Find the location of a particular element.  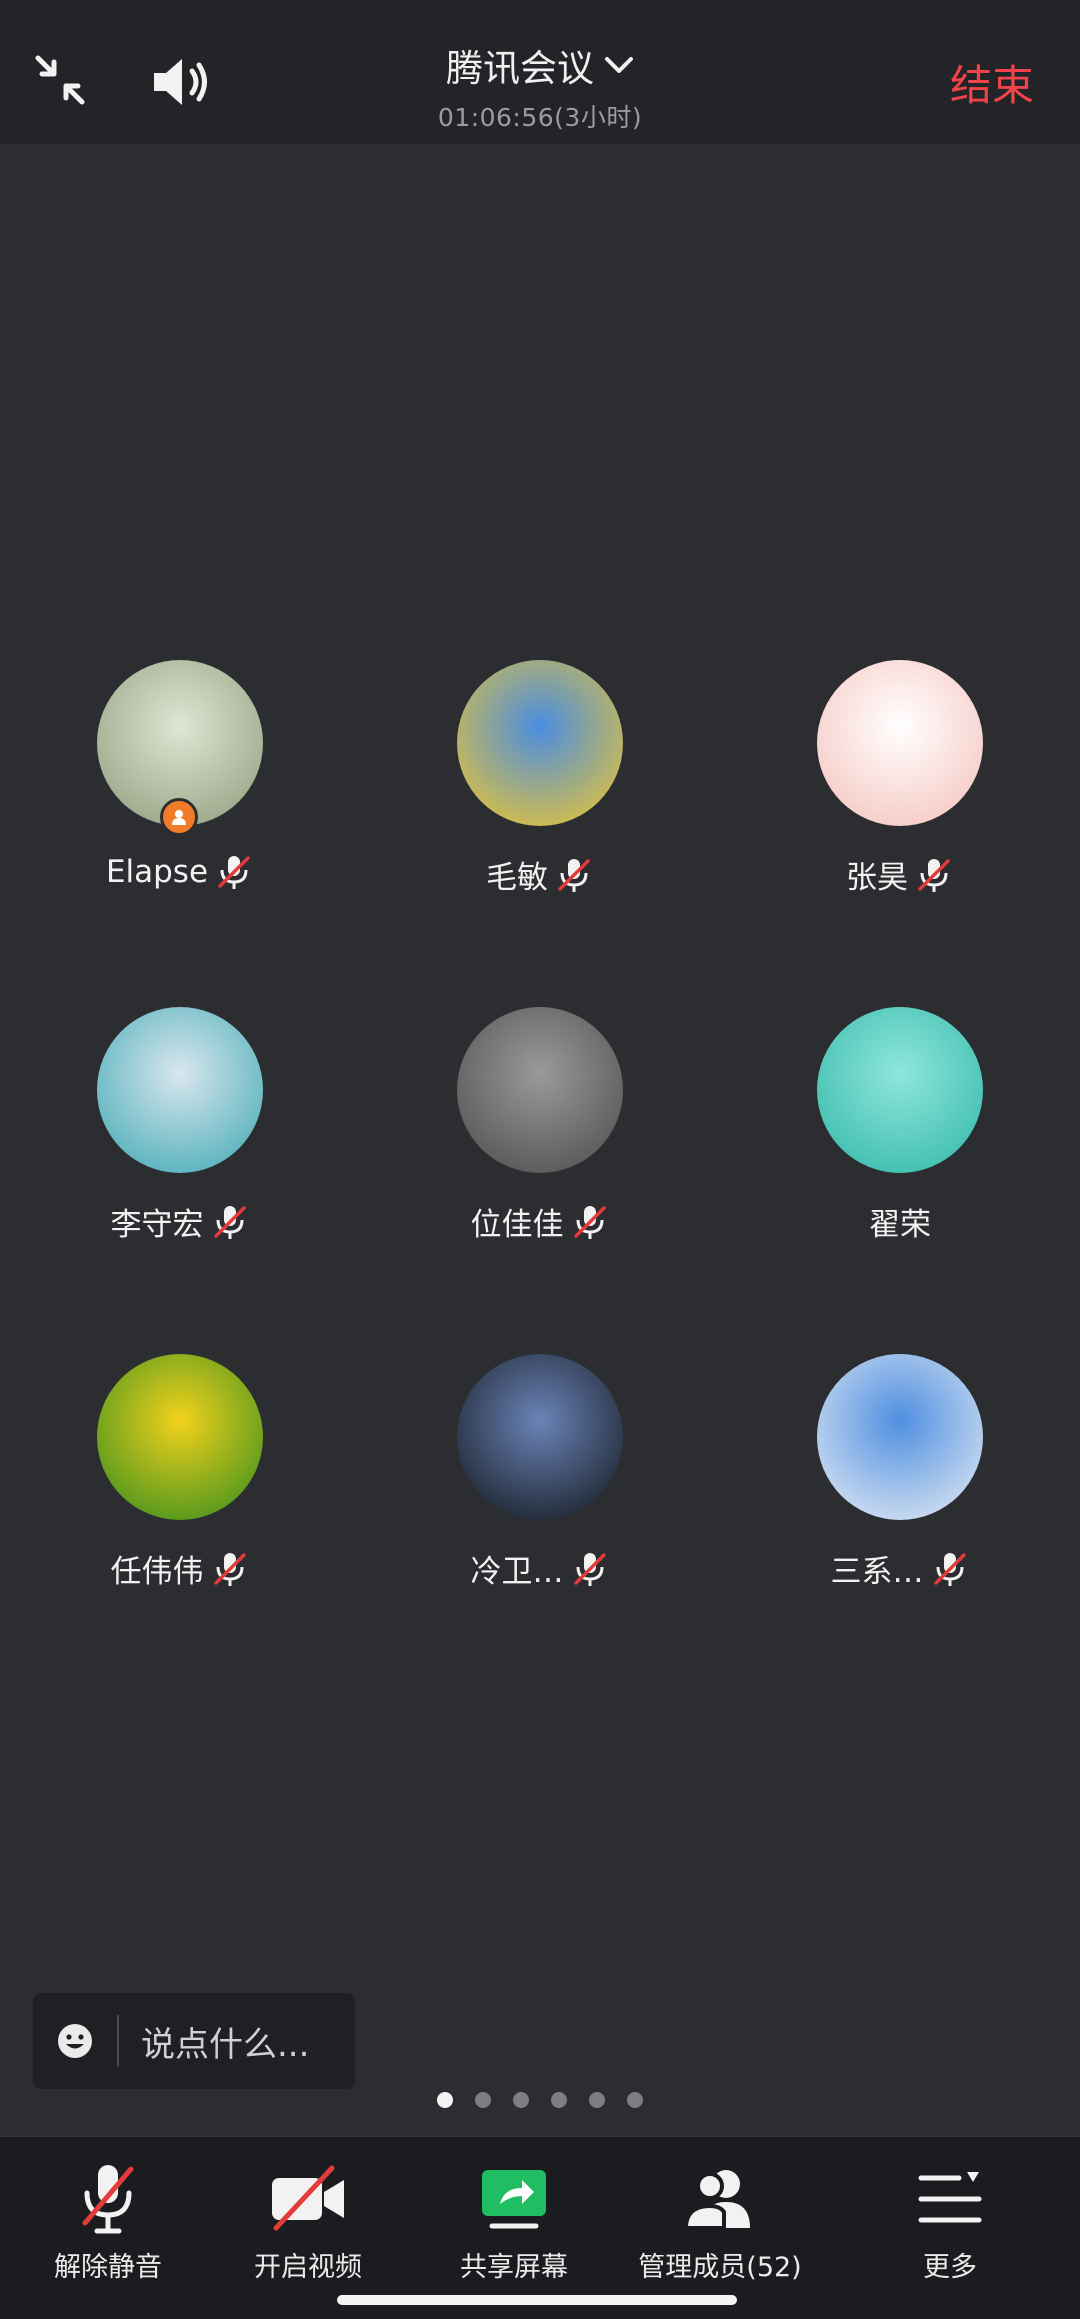

meeting-title: 腾讯会议 is located at coordinates (520, 68).